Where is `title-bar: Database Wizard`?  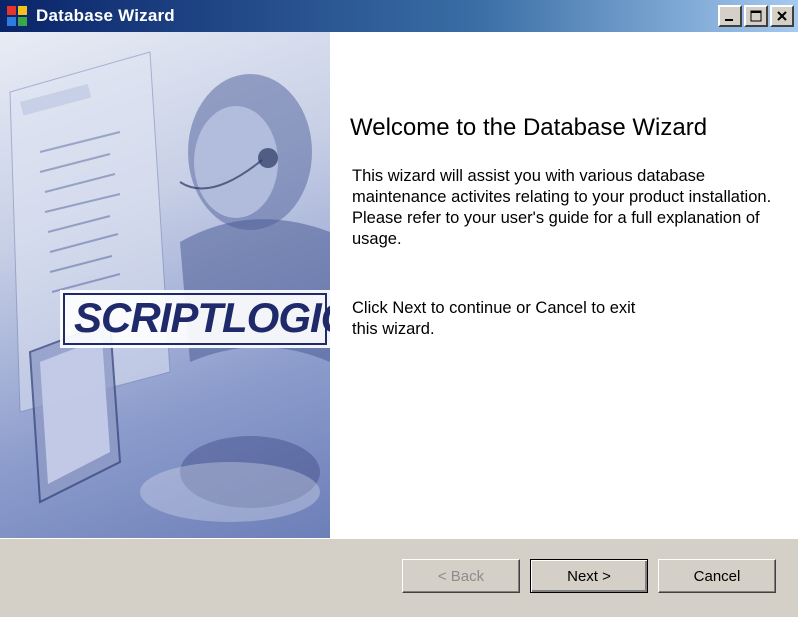 title-bar: Database Wizard is located at coordinates (399, 16).